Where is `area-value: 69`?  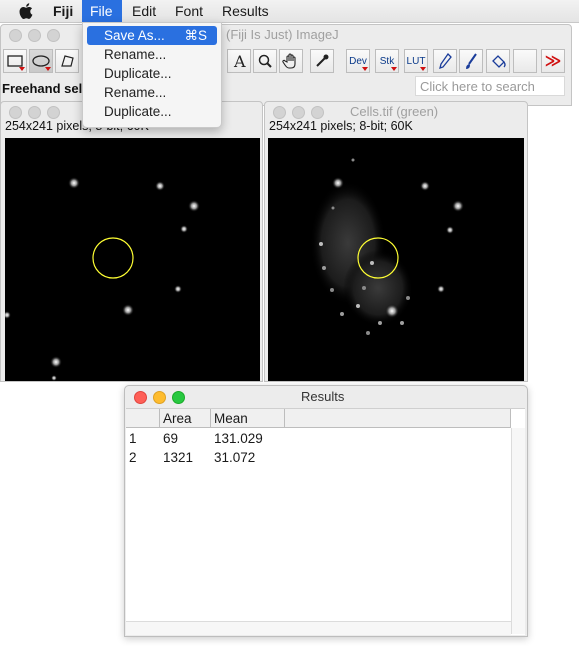 area-value: 69 is located at coordinates (171, 438).